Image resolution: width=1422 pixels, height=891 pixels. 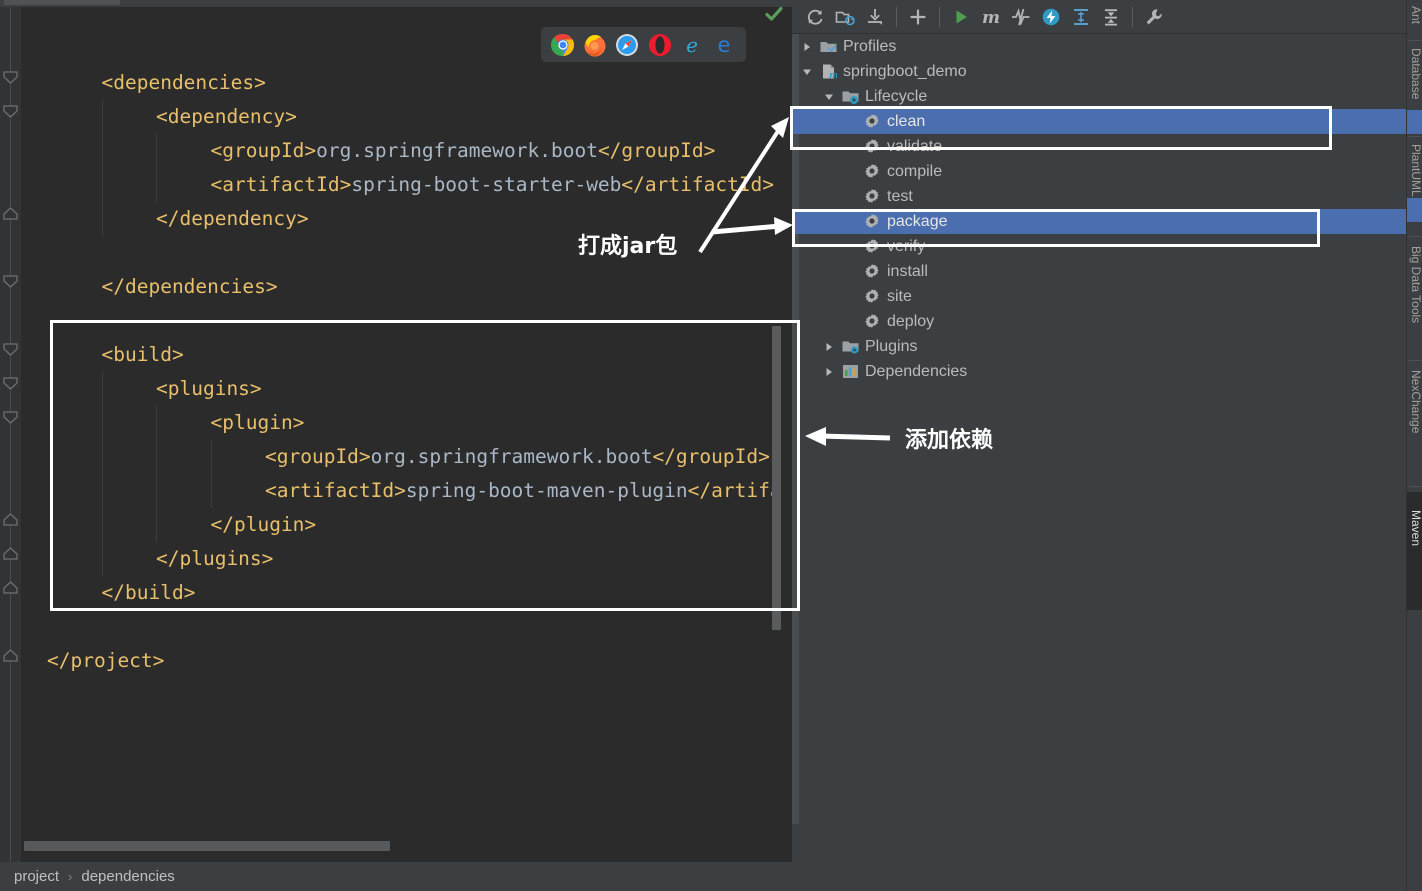 What do you see at coordinates (907, 271) in the screenshot?
I see `maven-tree-item-label: install` at bounding box center [907, 271].